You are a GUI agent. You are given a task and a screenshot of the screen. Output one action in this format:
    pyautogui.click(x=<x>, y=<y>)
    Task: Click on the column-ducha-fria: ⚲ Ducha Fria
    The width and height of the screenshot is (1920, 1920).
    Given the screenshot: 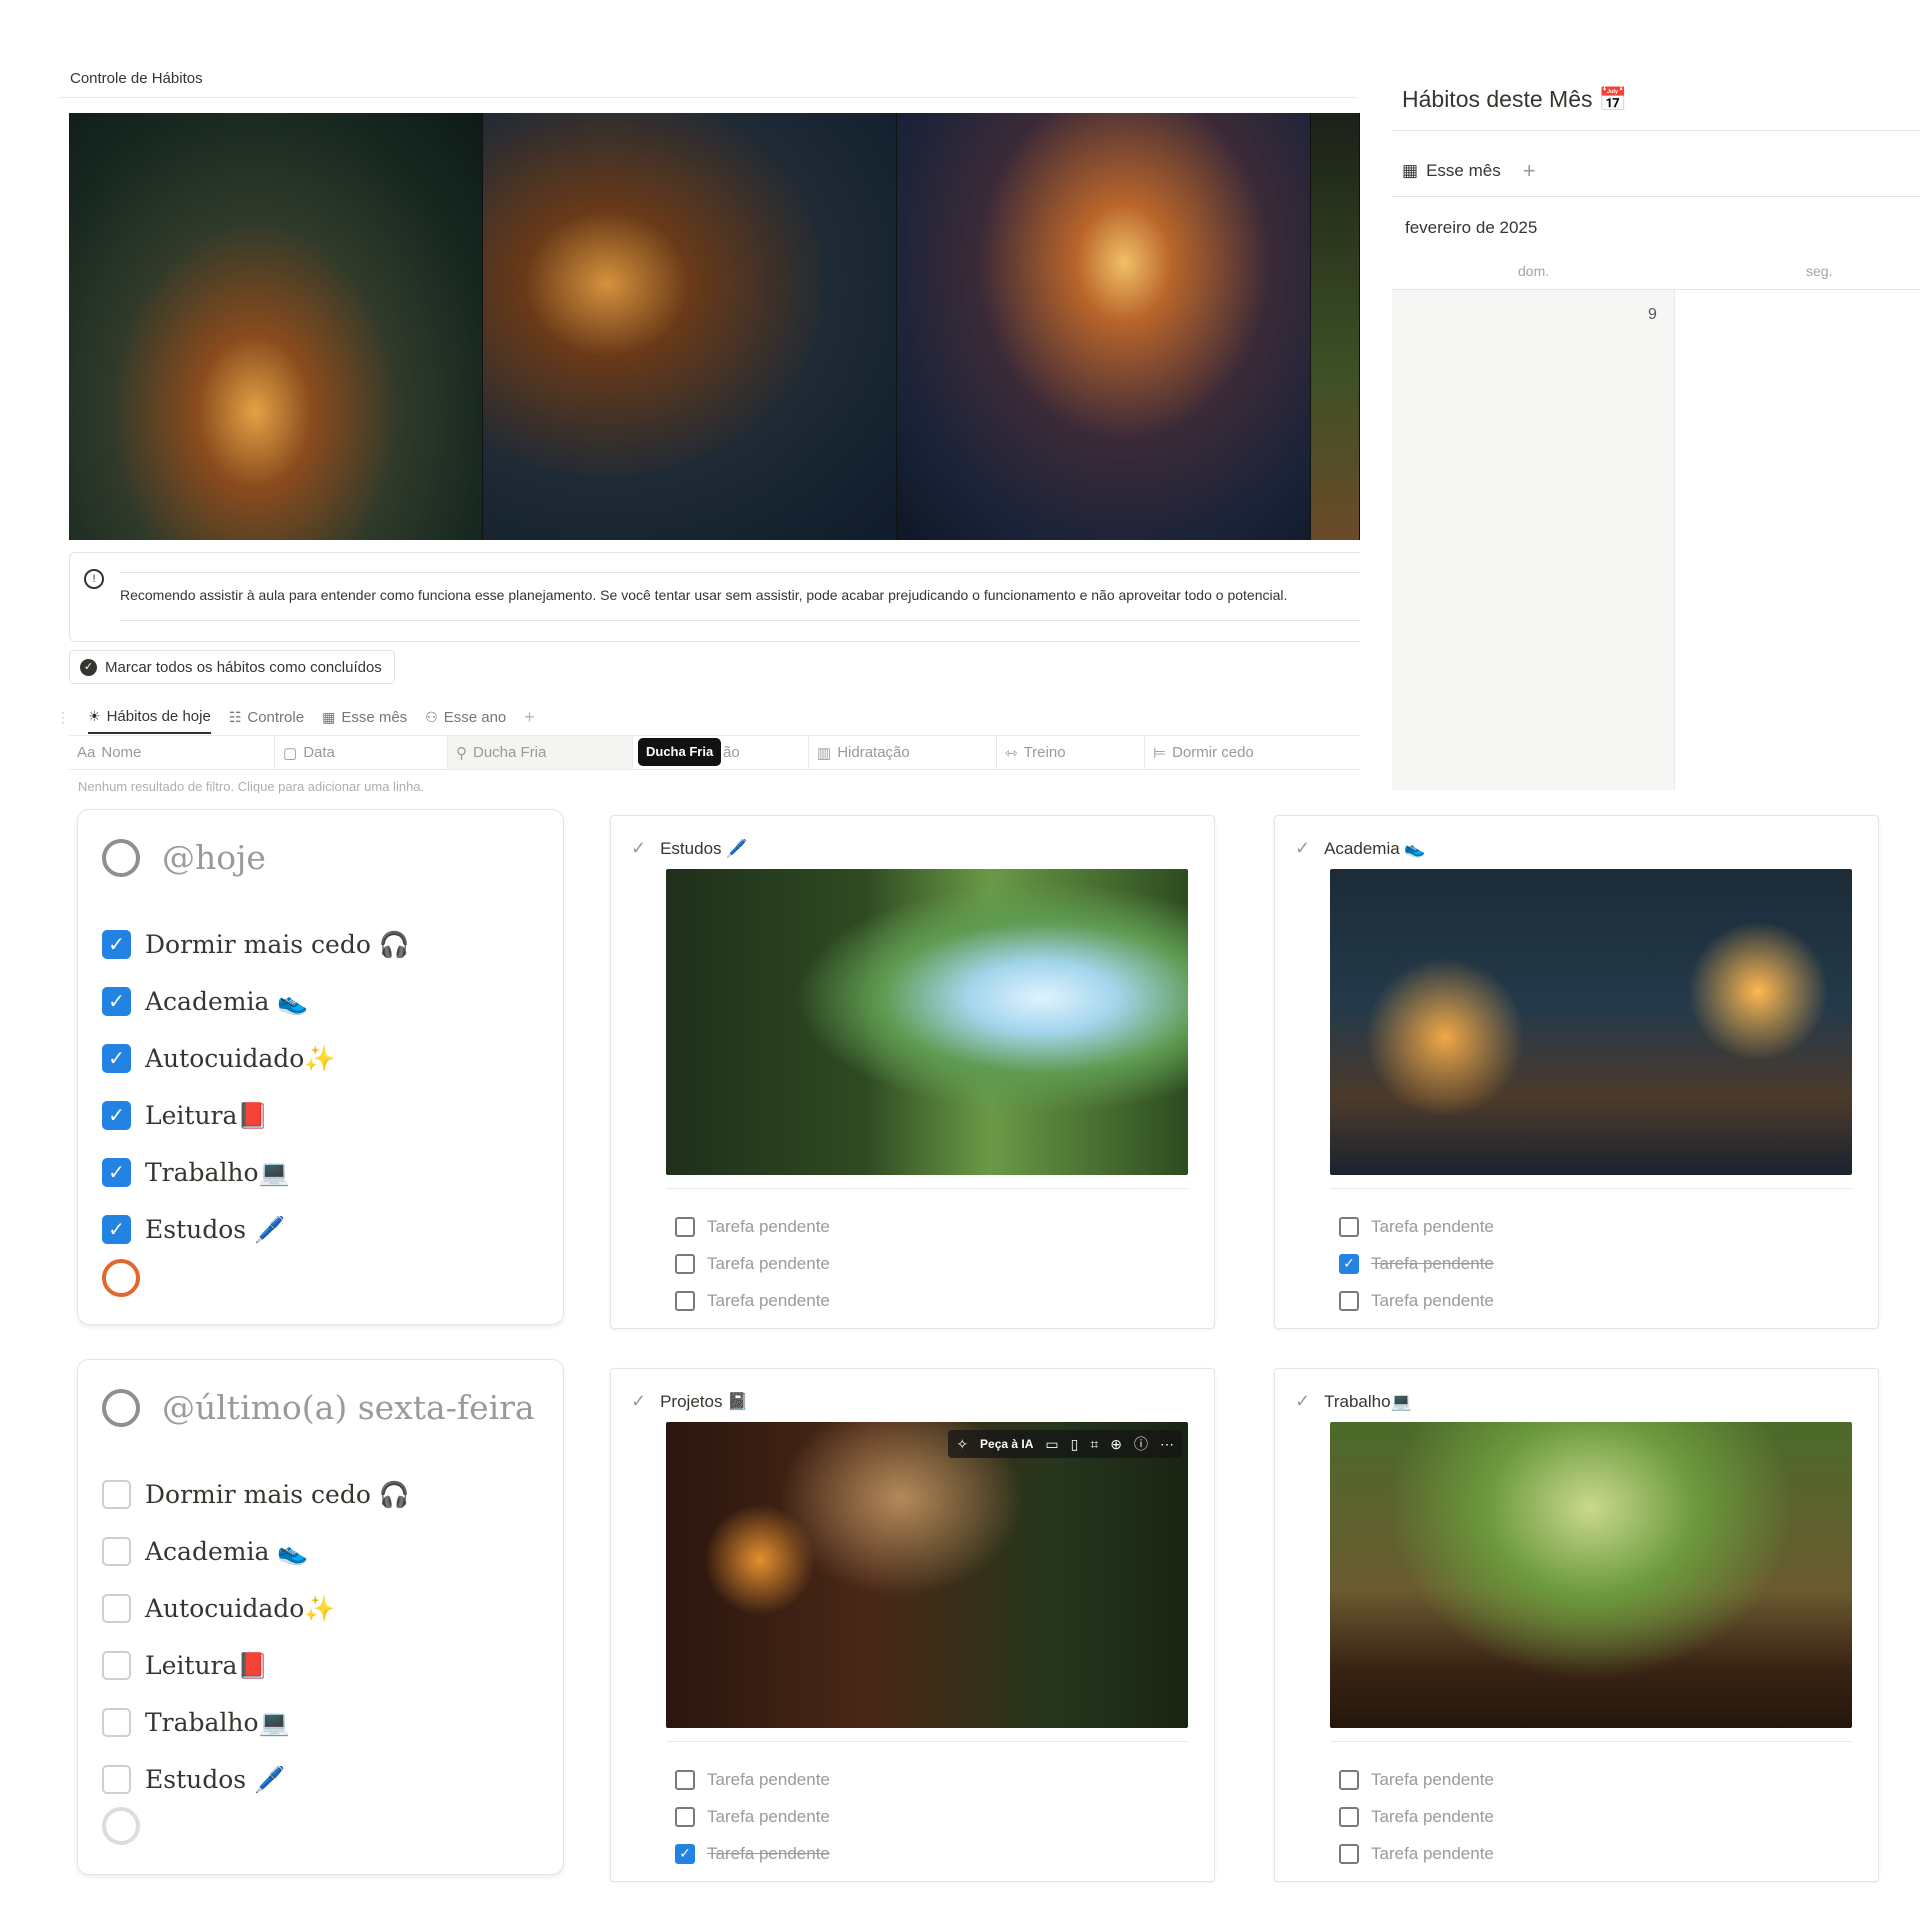 What is the action you would take?
    pyautogui.click(x=540, y=752)
    